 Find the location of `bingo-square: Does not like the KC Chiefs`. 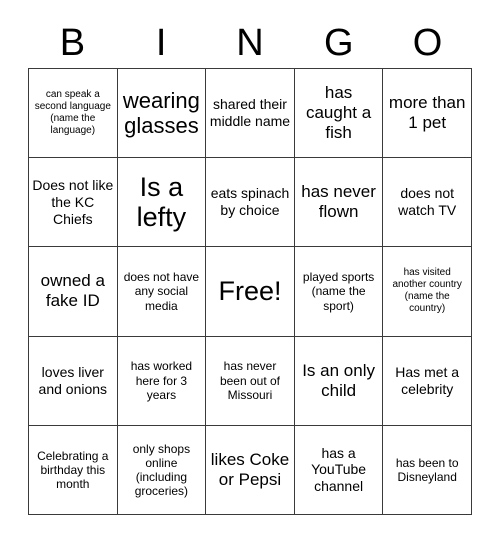

bingo-square: Does not like the KC Chiefs is located at coordinates (73, 203).